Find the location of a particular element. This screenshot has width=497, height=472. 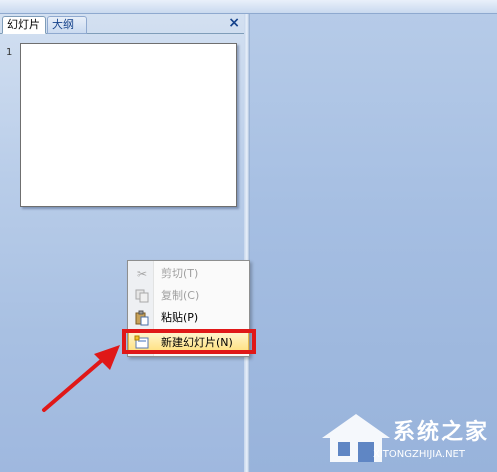

copy-icon is located at coordinates (142, 296).